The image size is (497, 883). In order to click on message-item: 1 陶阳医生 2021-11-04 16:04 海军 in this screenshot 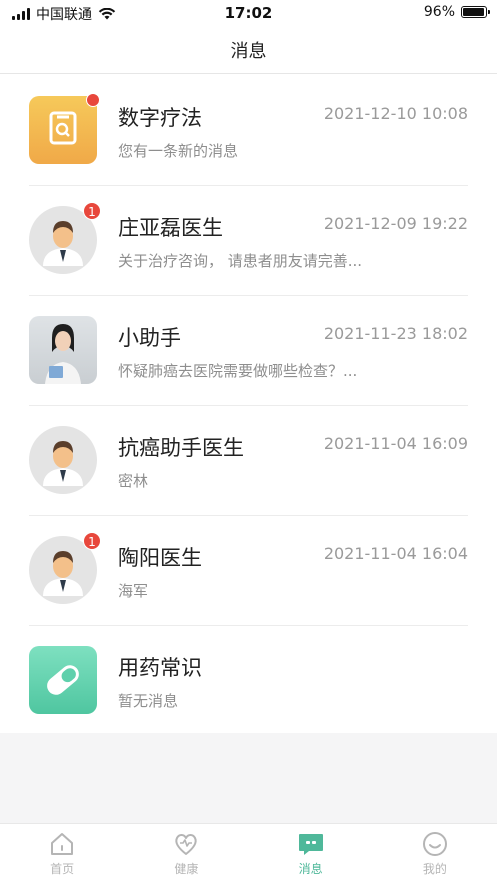, I will do `click(248, 571)`.